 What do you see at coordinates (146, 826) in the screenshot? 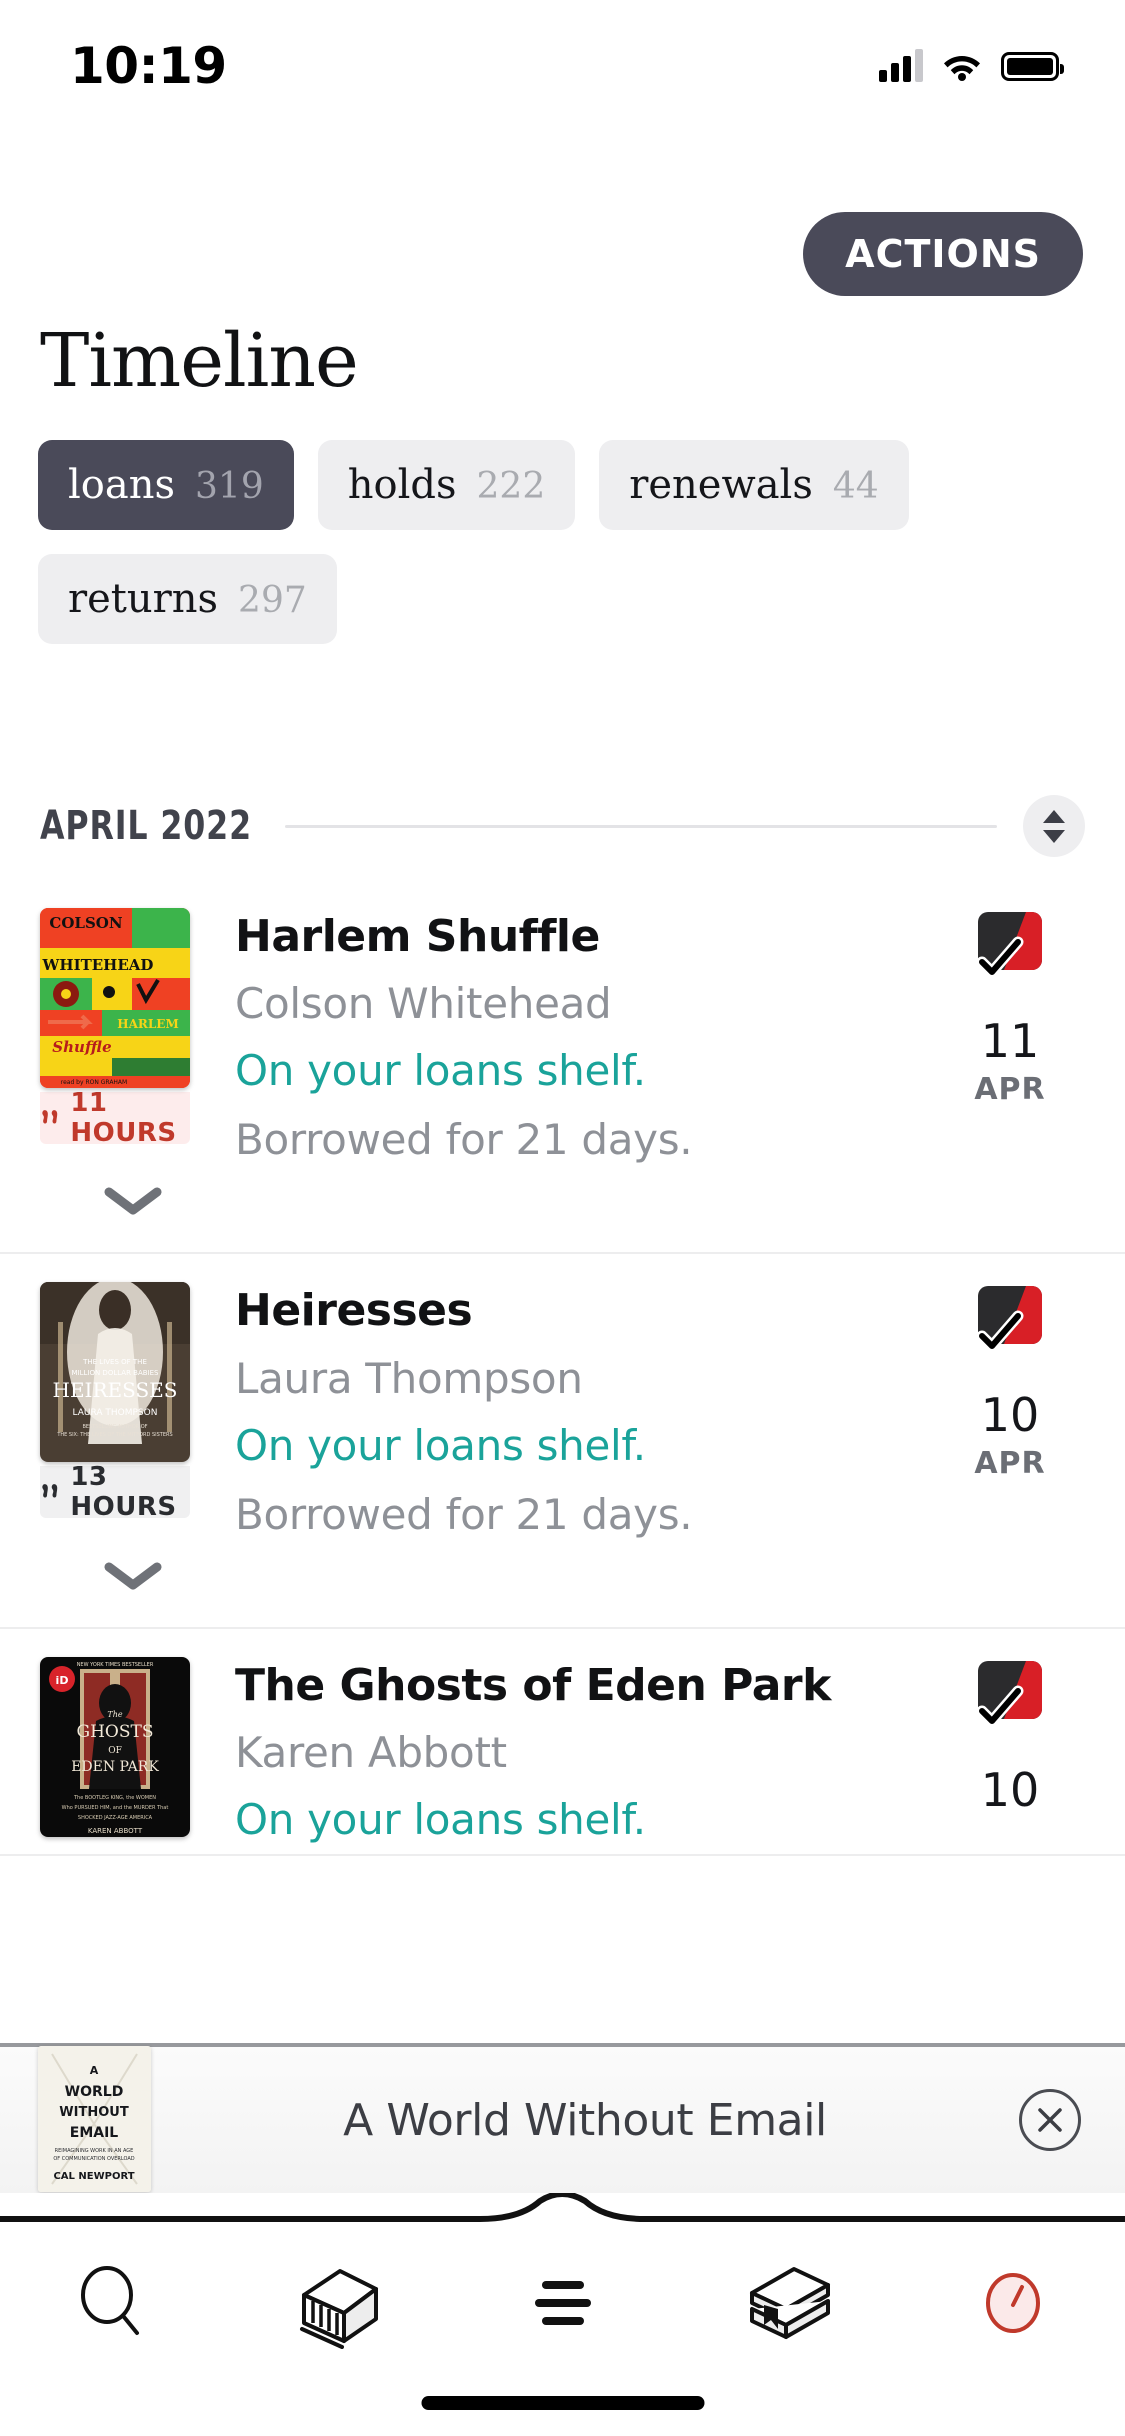
I see `section-title: APRIL 2022` at bounding box center [146, 826].